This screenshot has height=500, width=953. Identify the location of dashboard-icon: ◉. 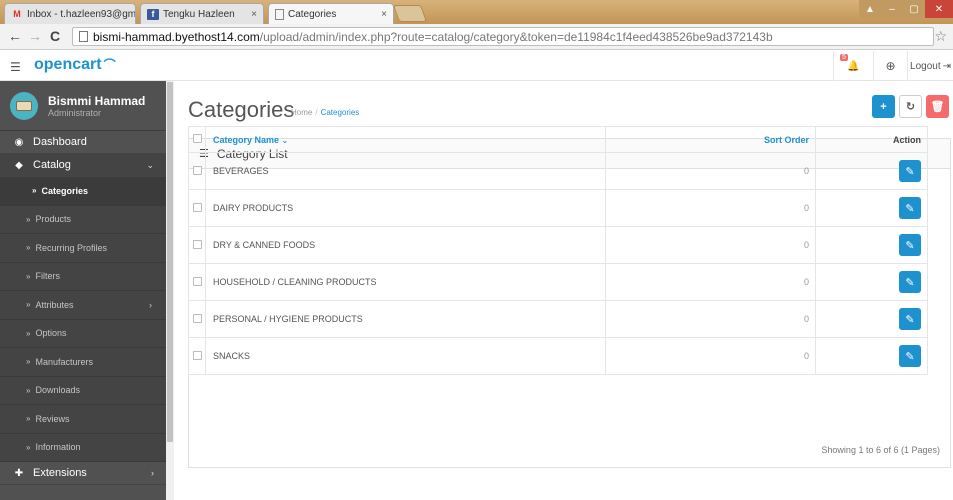
(19, 142).